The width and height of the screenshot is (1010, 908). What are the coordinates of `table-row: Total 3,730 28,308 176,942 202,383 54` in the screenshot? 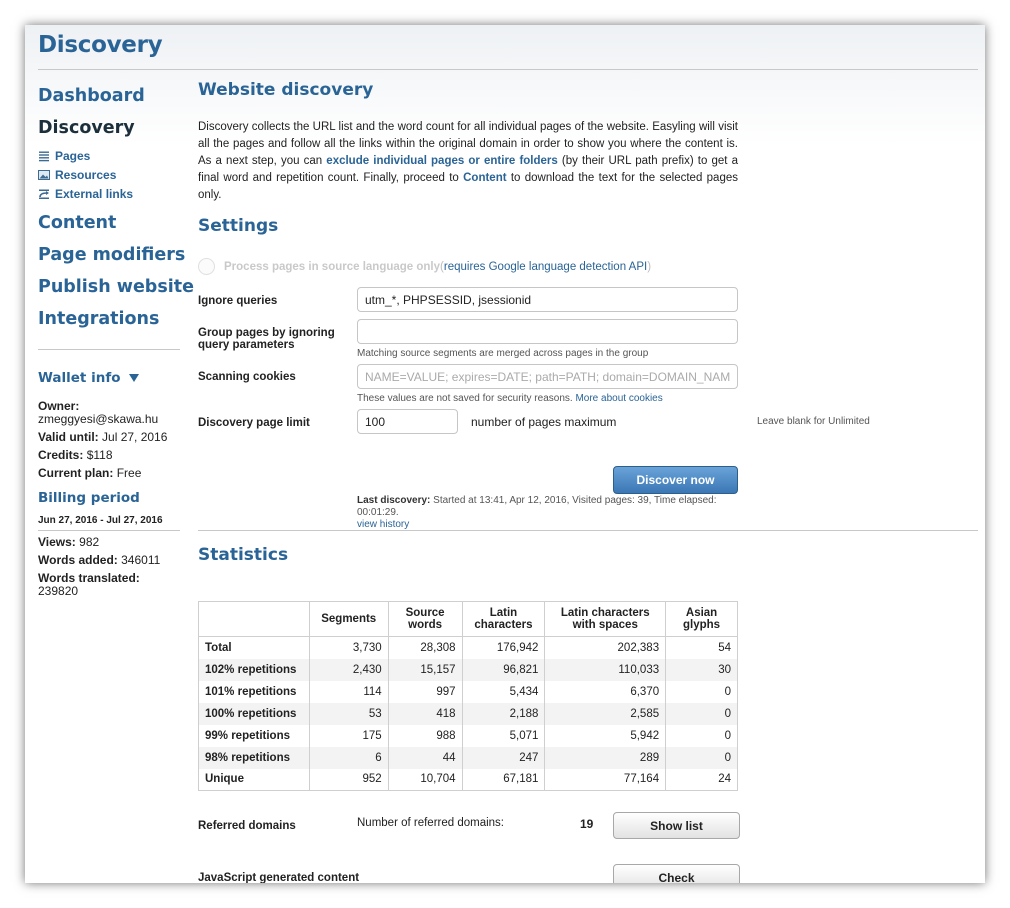 It's located at (468, 647).